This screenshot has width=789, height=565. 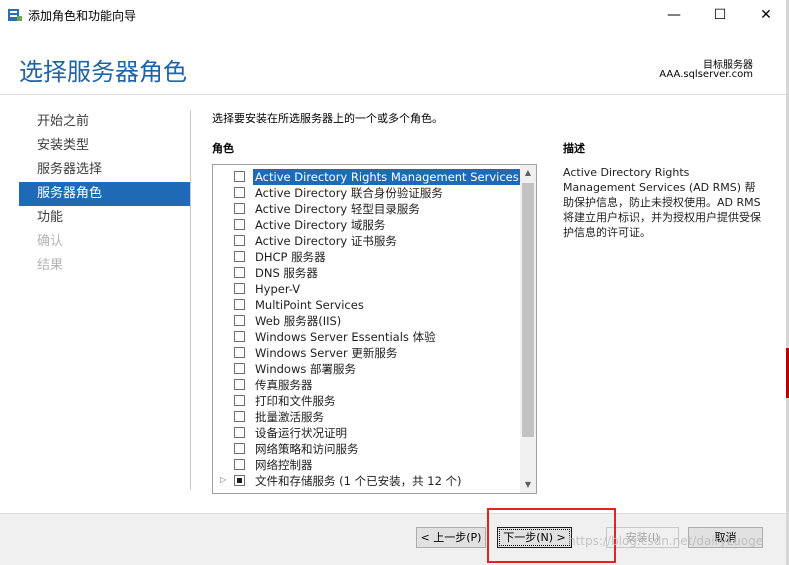 I want to click on role-label: DNS 服务器, so click(x=286, y=273).